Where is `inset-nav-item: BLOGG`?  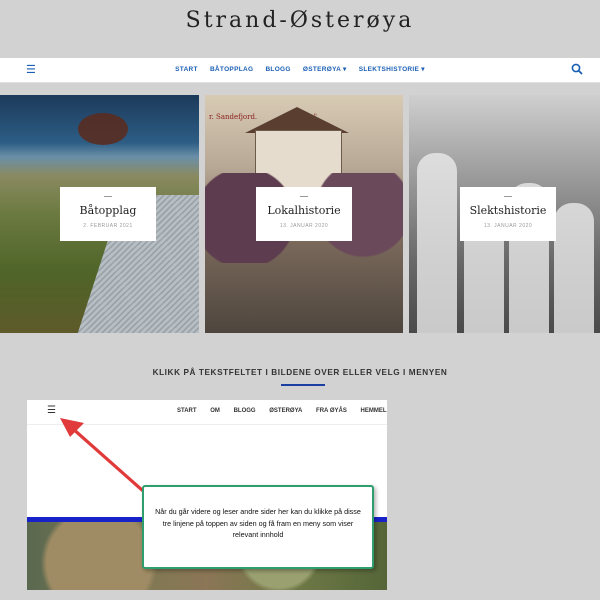
inset-nav-item: BLOGG is located at coordinates (244, 411).